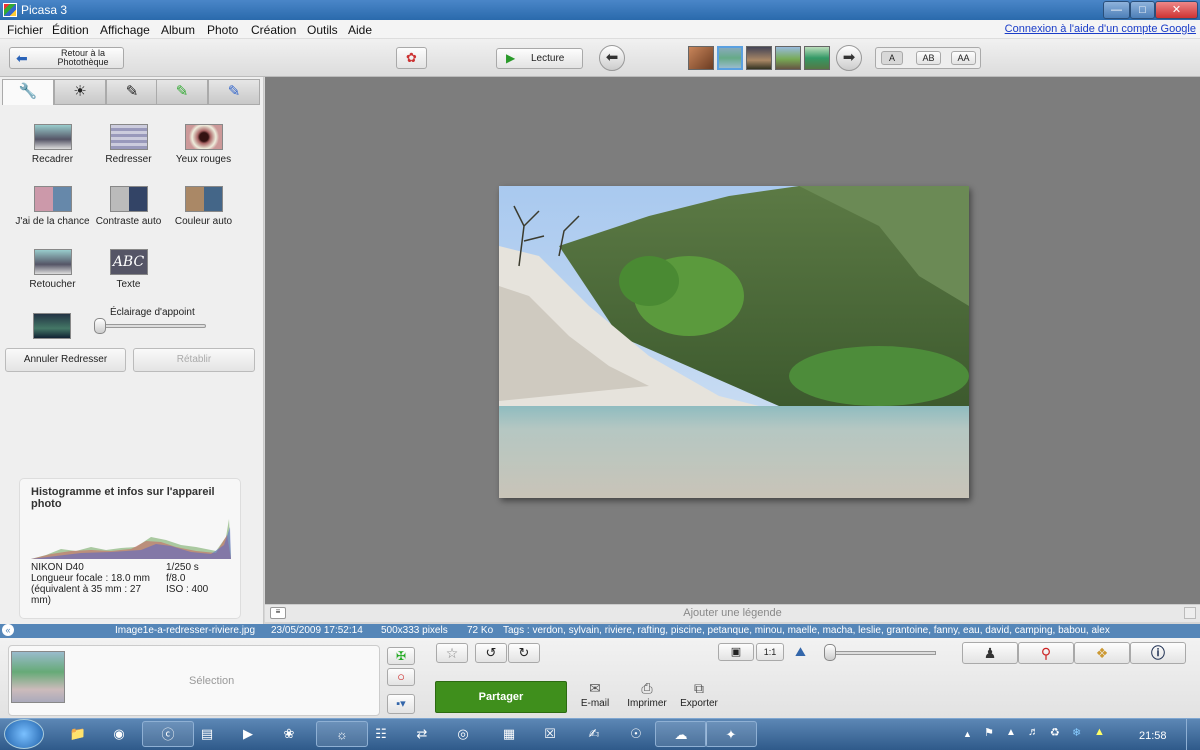 The height and width of the screenshot is (750, 1200). What do you see at coordinates (52, 137) in the screenshot?
I see `crop-icon` at bounding box center [52, 137].